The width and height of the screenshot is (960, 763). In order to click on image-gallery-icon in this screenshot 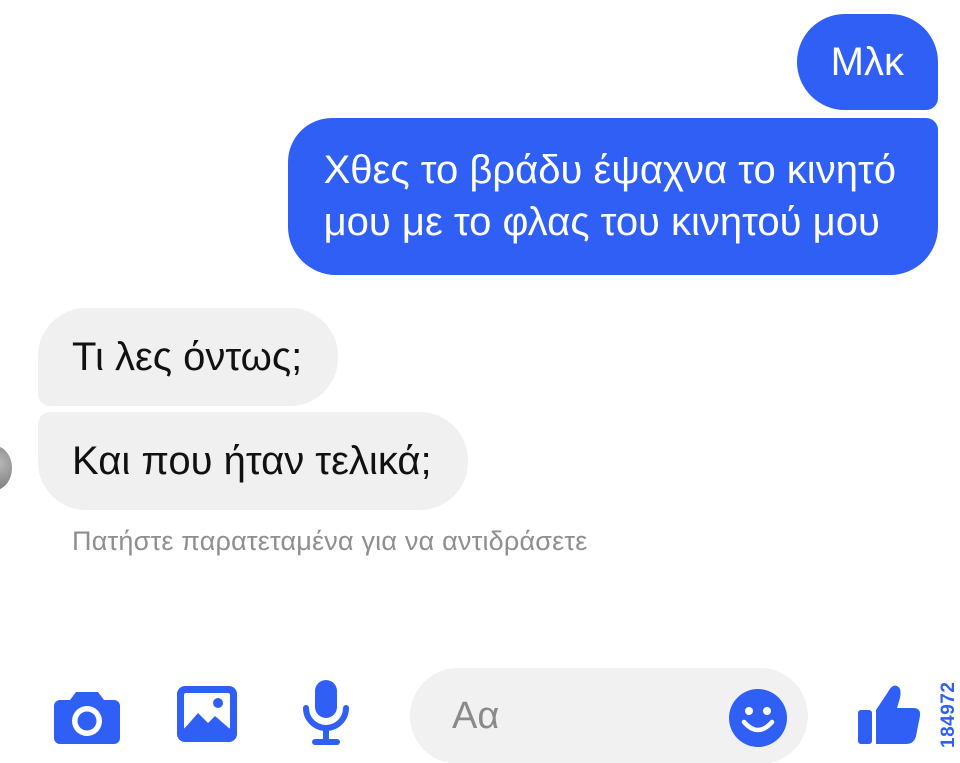, I will do `click(207, 714)`.